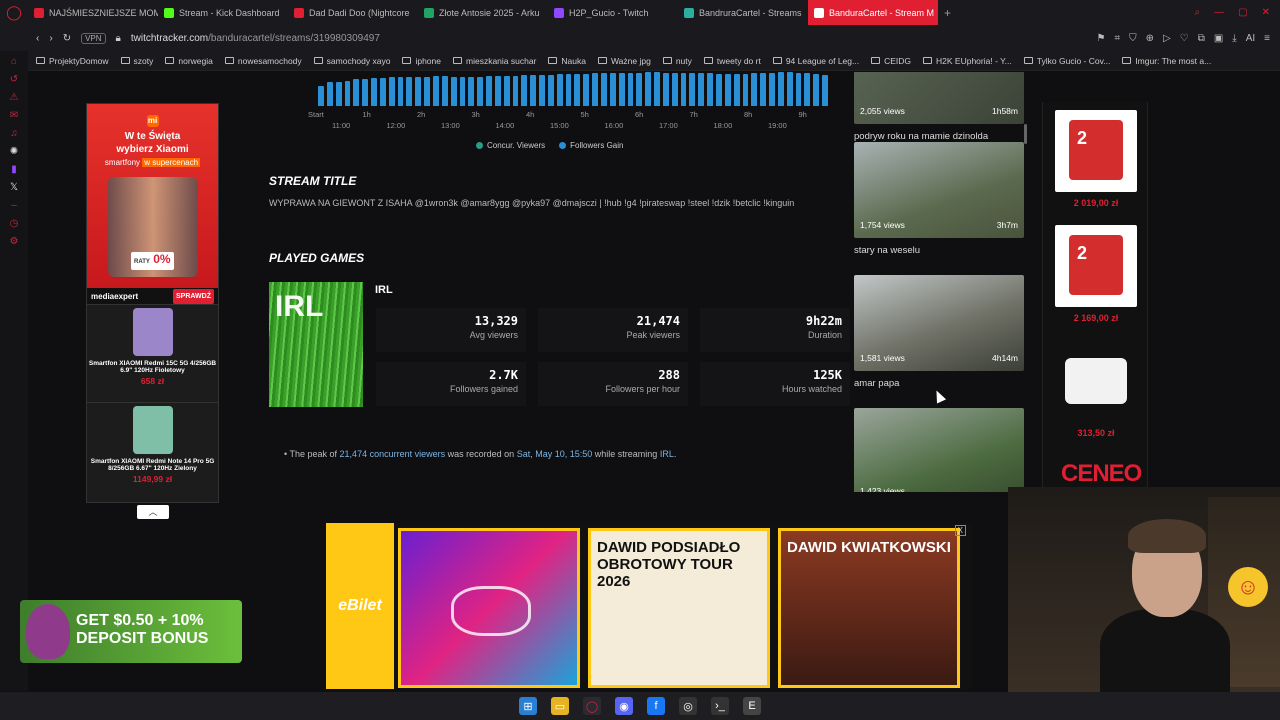 The width and height of the screenshot is (1280, 720). What do you see at coordinates (1101, 38) in the screenshot?
I see `bookmark-icon: ⚑` at bounding box center [1101, 38].